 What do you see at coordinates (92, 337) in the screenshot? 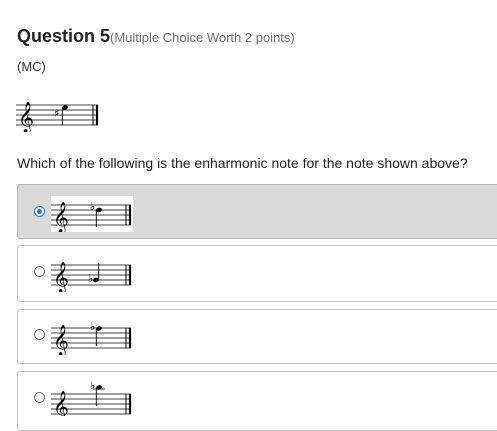
I see `option-3-staff-image: 𝄞 ♭` at bounding box center [92, 337].